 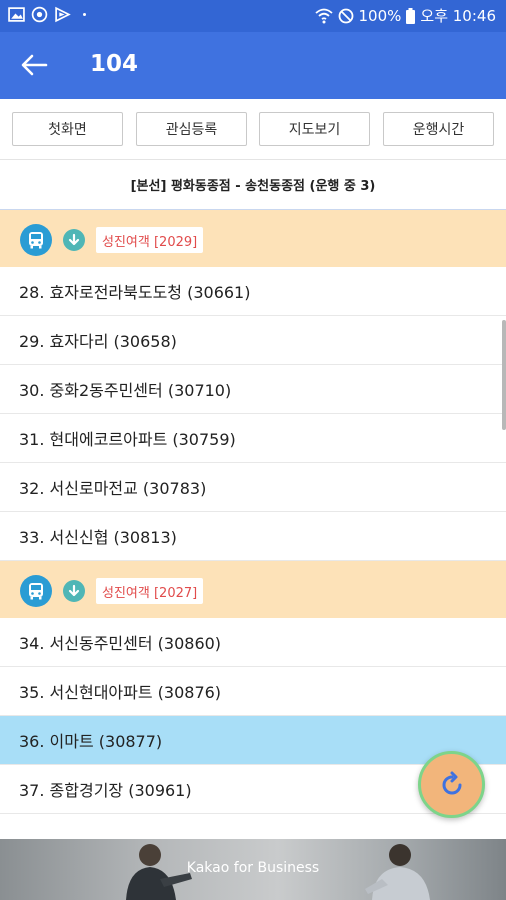 What do you see at coordinates (345, 15) in the screenshot?
I see `dnd-icon` at bounding box center [345, 15].